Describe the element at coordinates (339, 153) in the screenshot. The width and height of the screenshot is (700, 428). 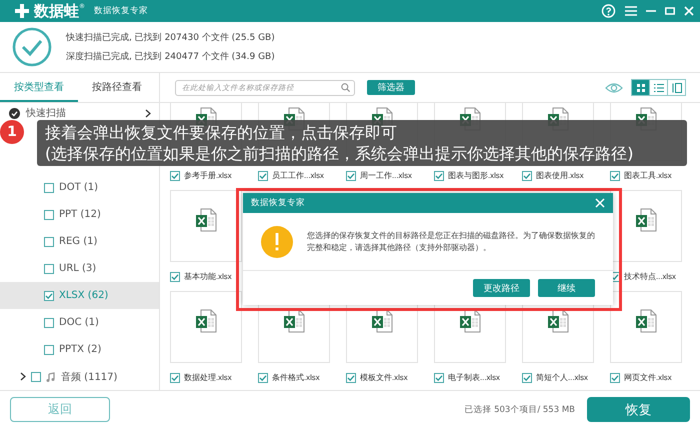
I see `guide-text: (选择保存的位置如果是你之前扫描的路径，系统会弹出提示你选择其他的保存路径)` at that location.